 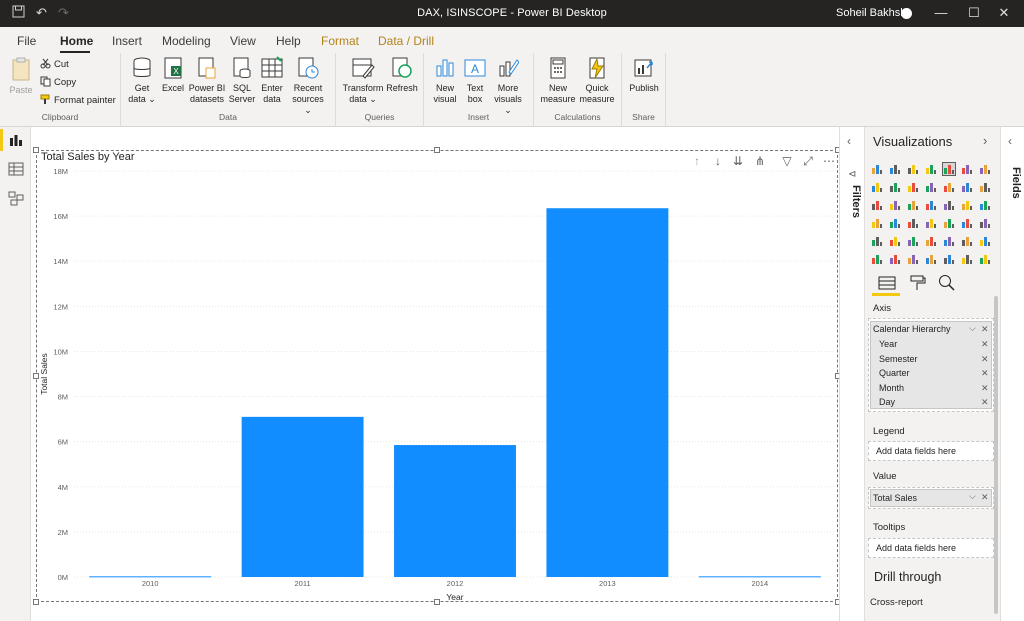 I want to click on chevron-right-icon: ›, so click(x=985, y=140).